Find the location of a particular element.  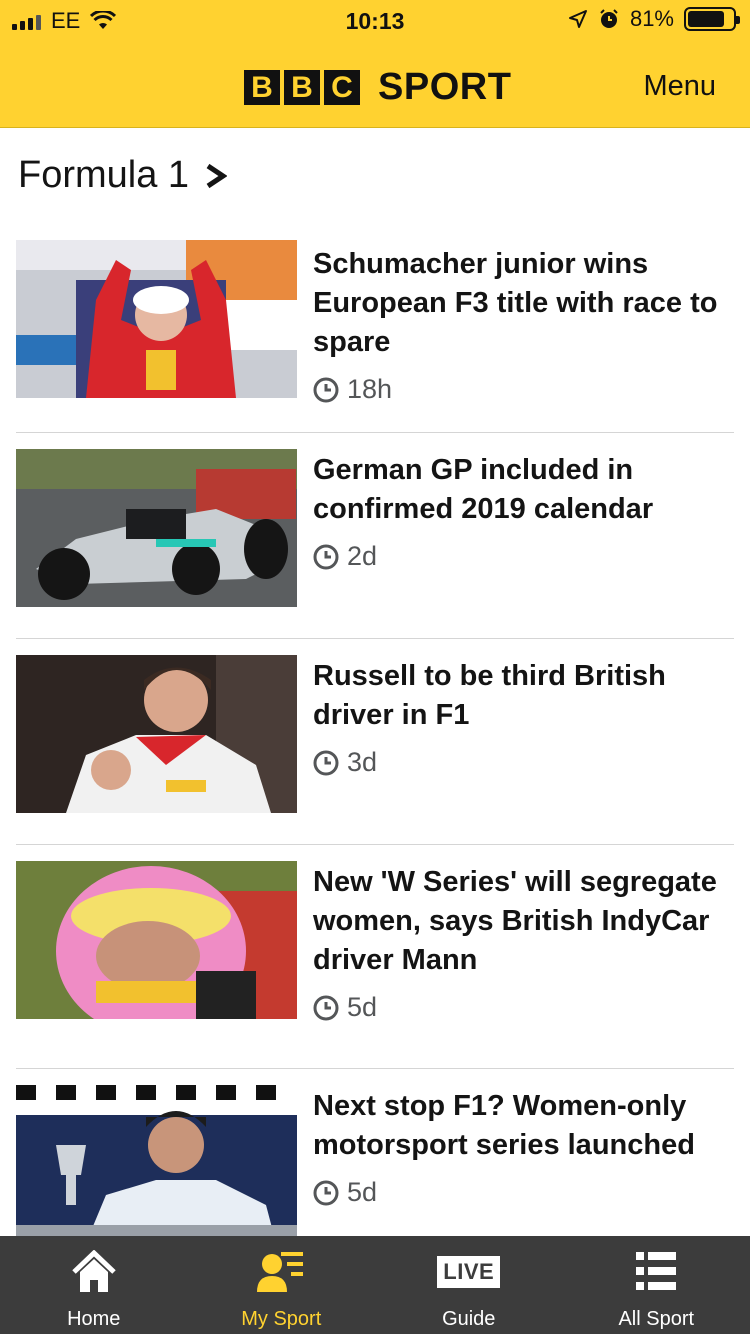

logo-letter-b1: B is located at coordinates (262, 87).